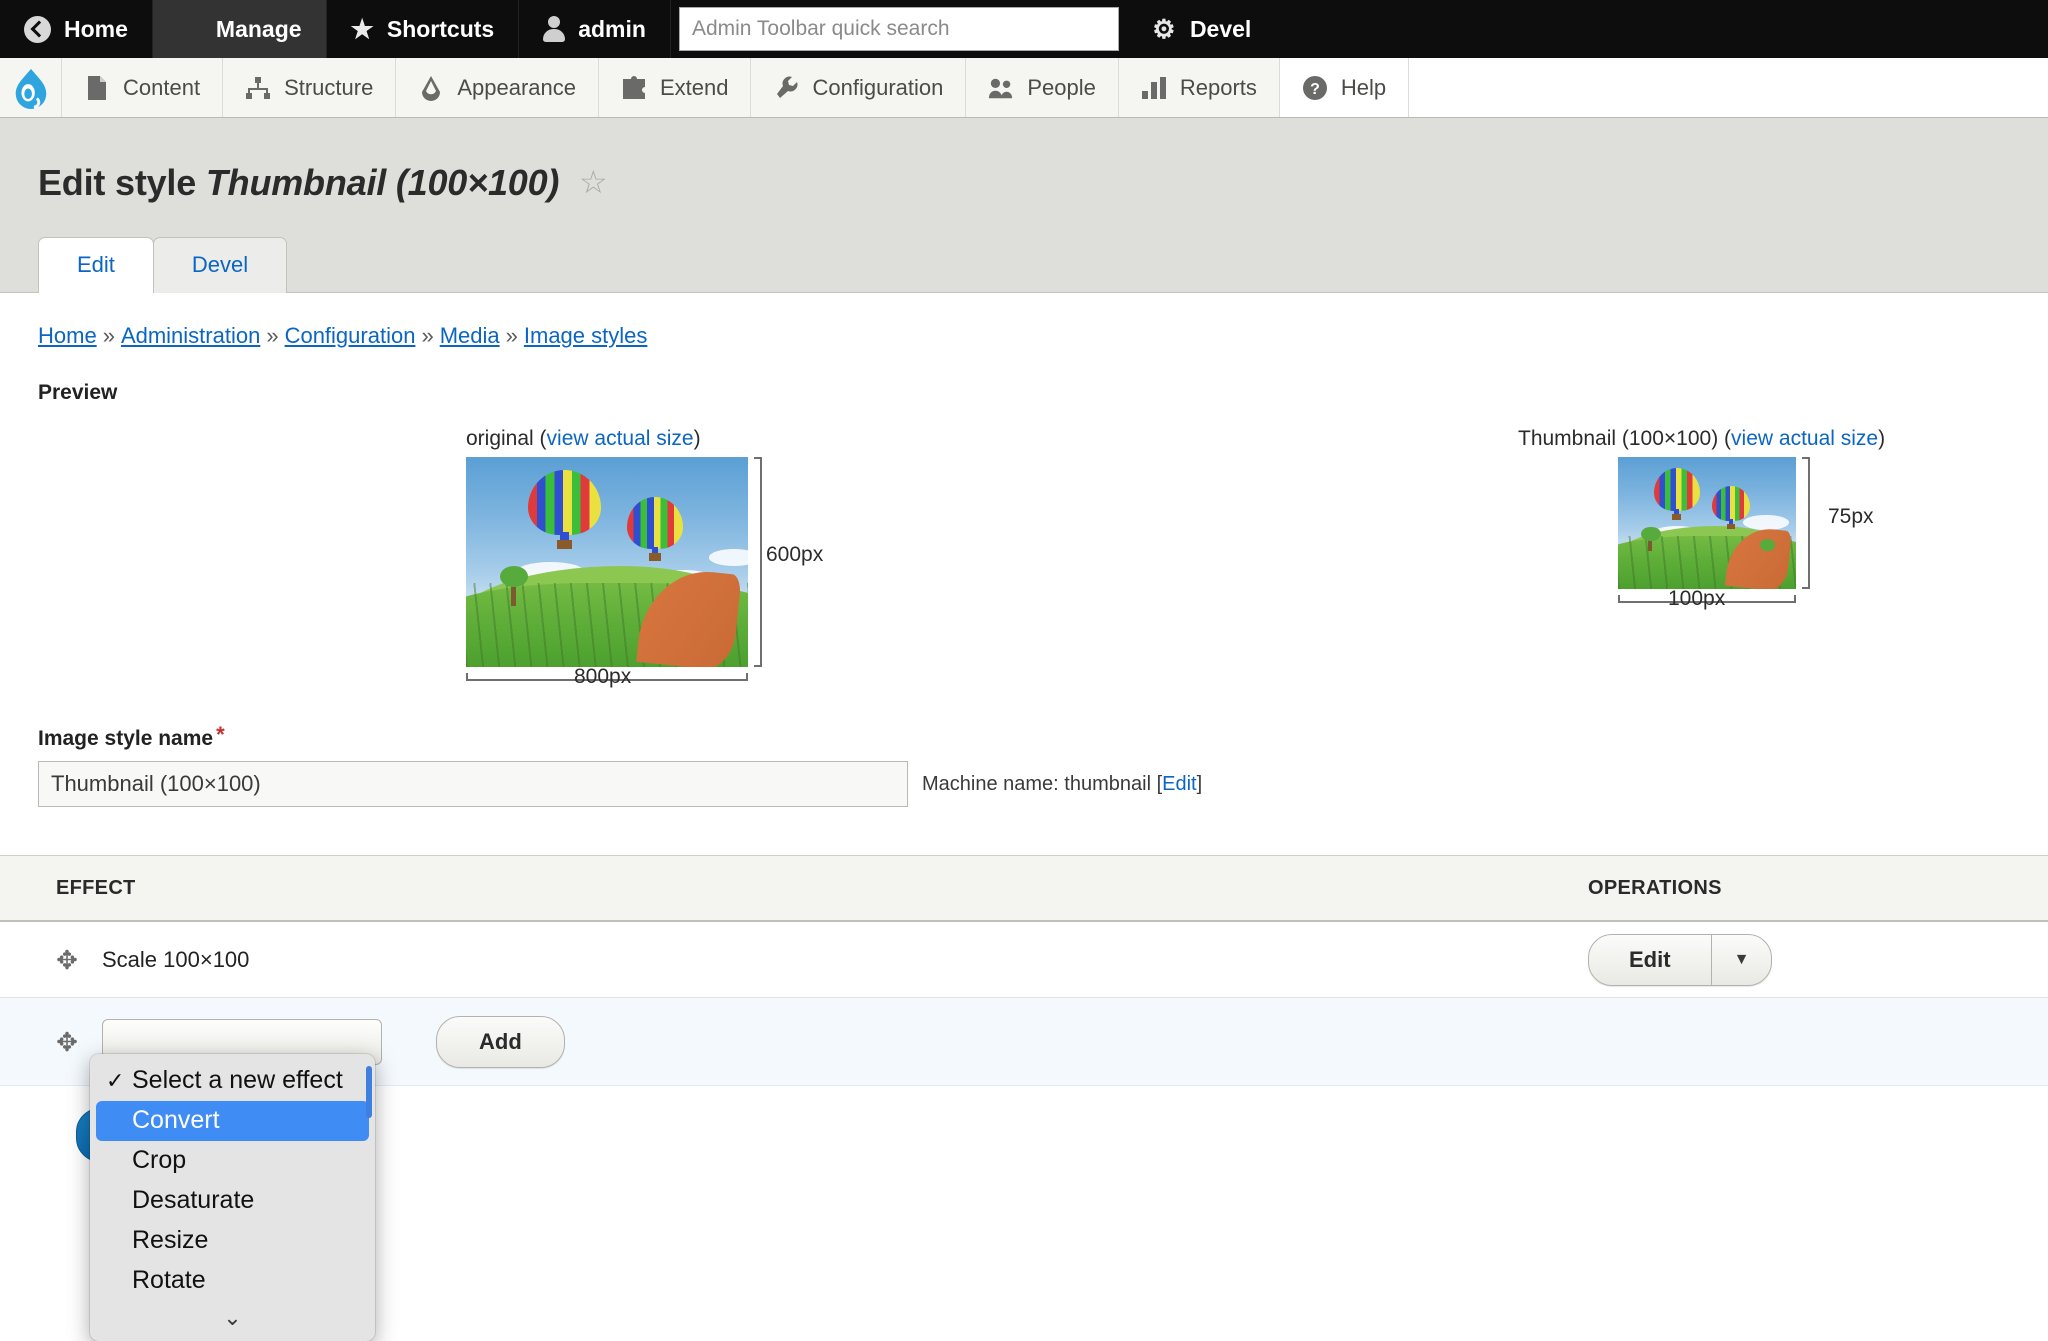  What do you see at coordinates (1220, 28) in the screenshot?
I see `toolbar-item-devel-label: Devel` at bounding box center [1220, 28].